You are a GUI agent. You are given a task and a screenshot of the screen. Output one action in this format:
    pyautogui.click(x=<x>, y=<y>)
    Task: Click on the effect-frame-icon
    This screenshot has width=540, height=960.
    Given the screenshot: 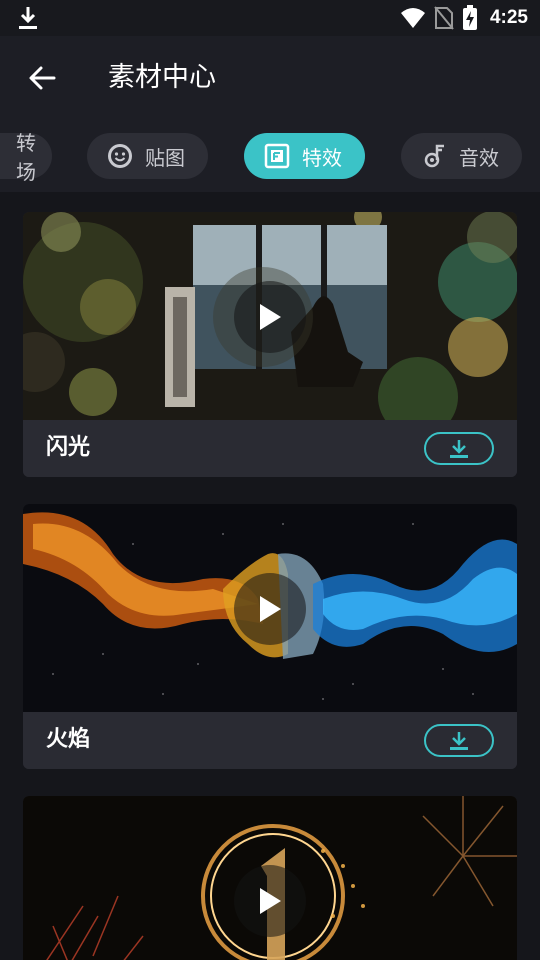 What is the action you would take?
    pyautogui.click(x=277, y=156)
    